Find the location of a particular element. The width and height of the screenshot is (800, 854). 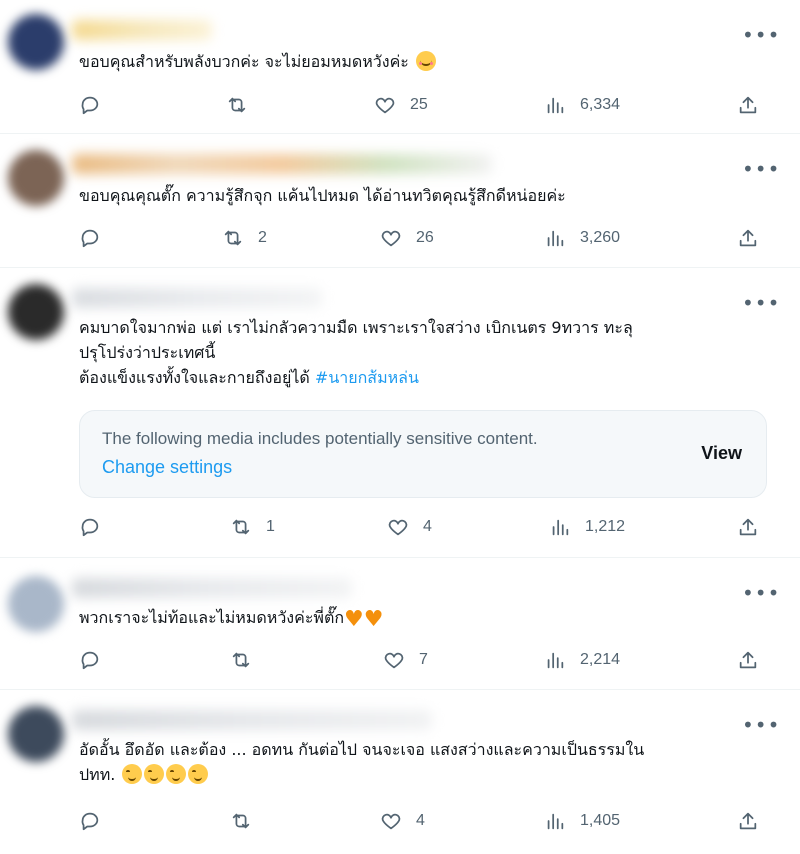

view-count: 1,405 is located at coordinates (600, 820).